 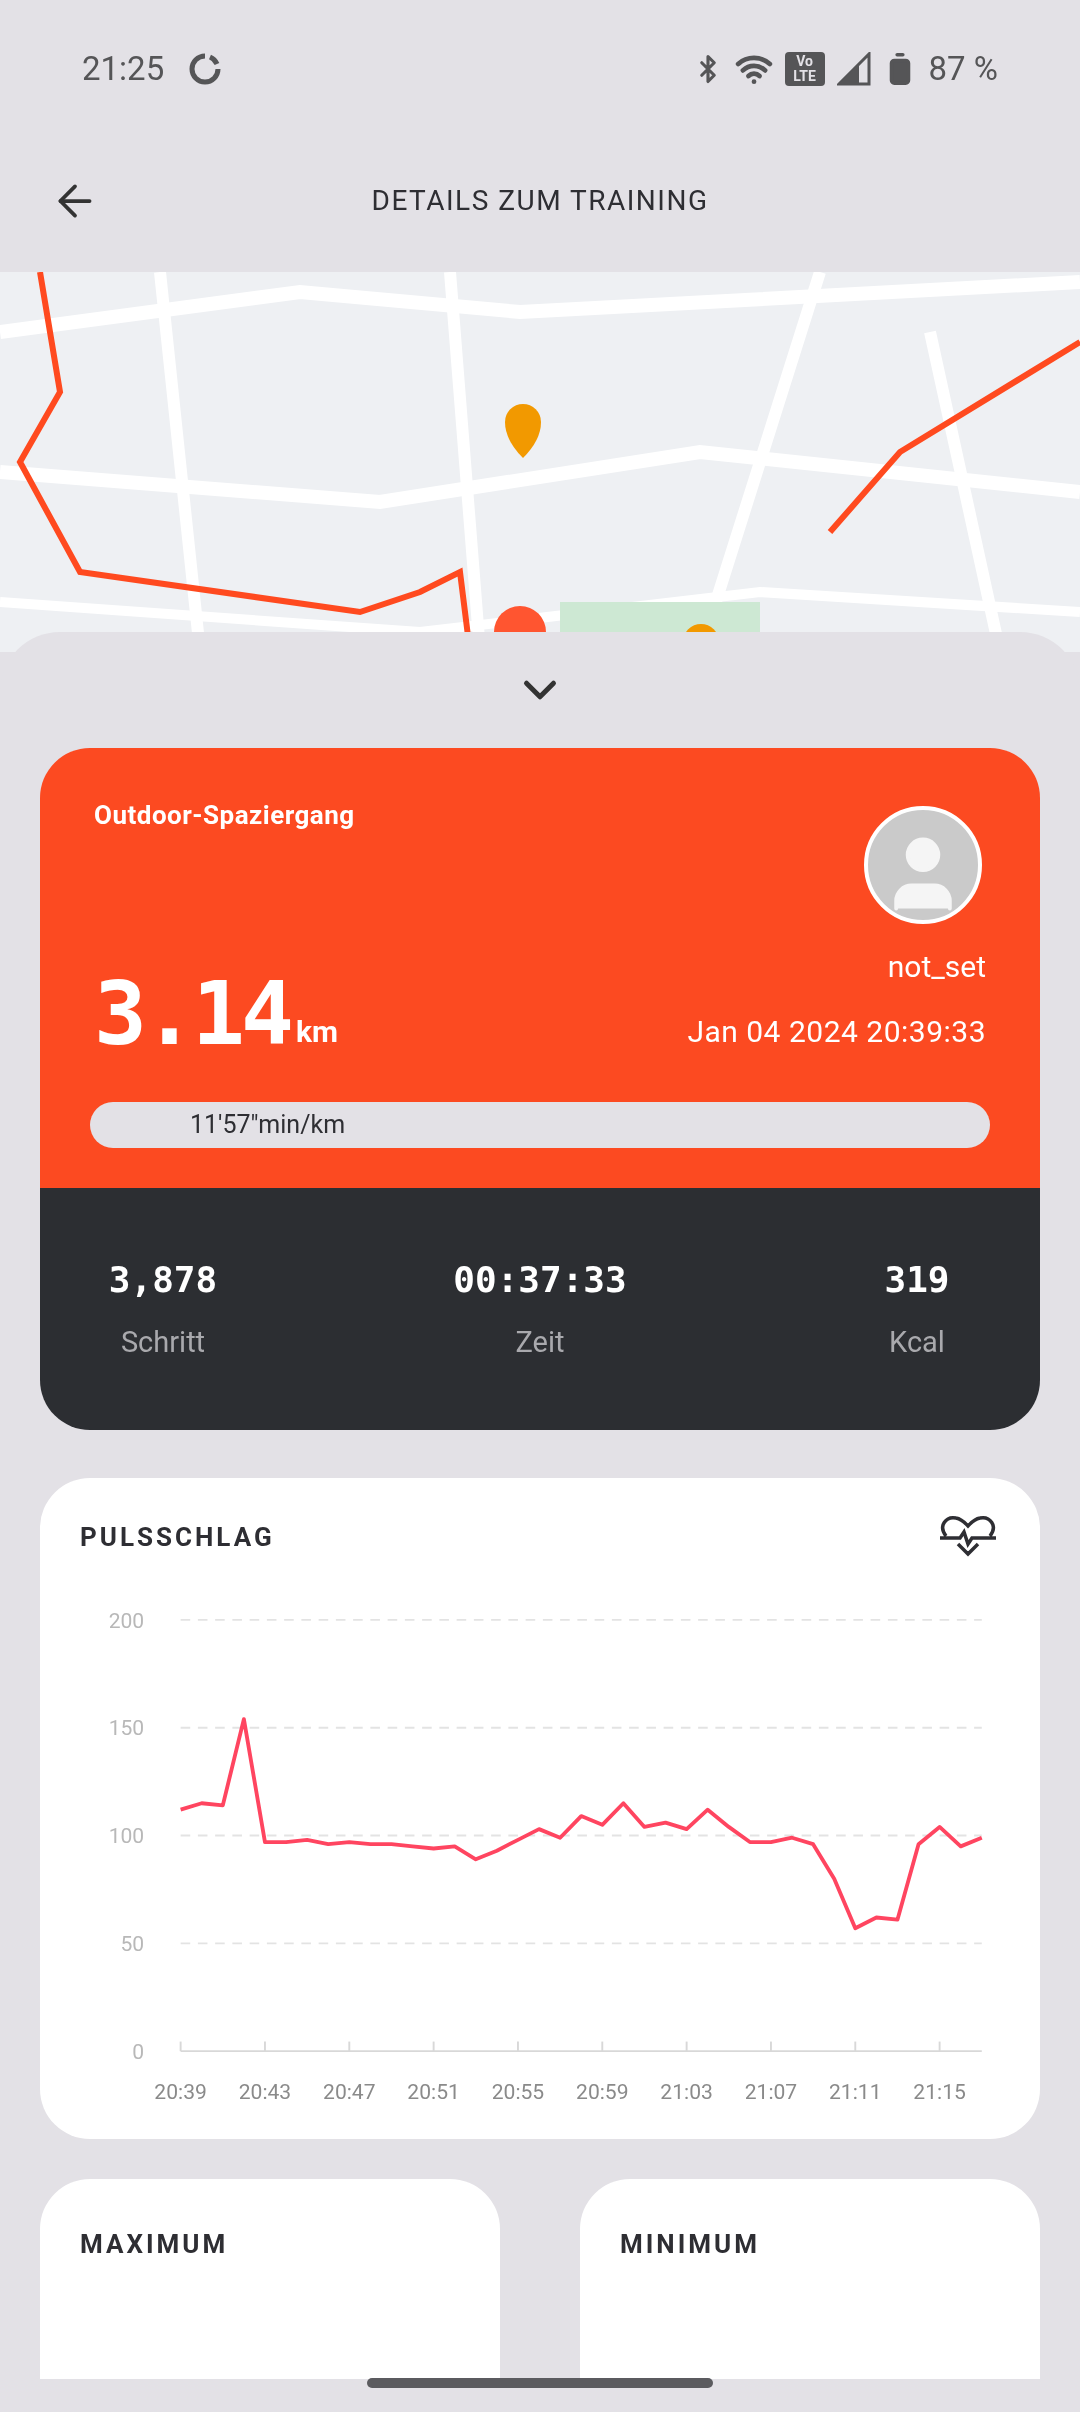 What do you see at coordinates (268, 1125) in the screenshot?
I see `pace-value: 11'57"min/km` at bounding box center [268, 1125].